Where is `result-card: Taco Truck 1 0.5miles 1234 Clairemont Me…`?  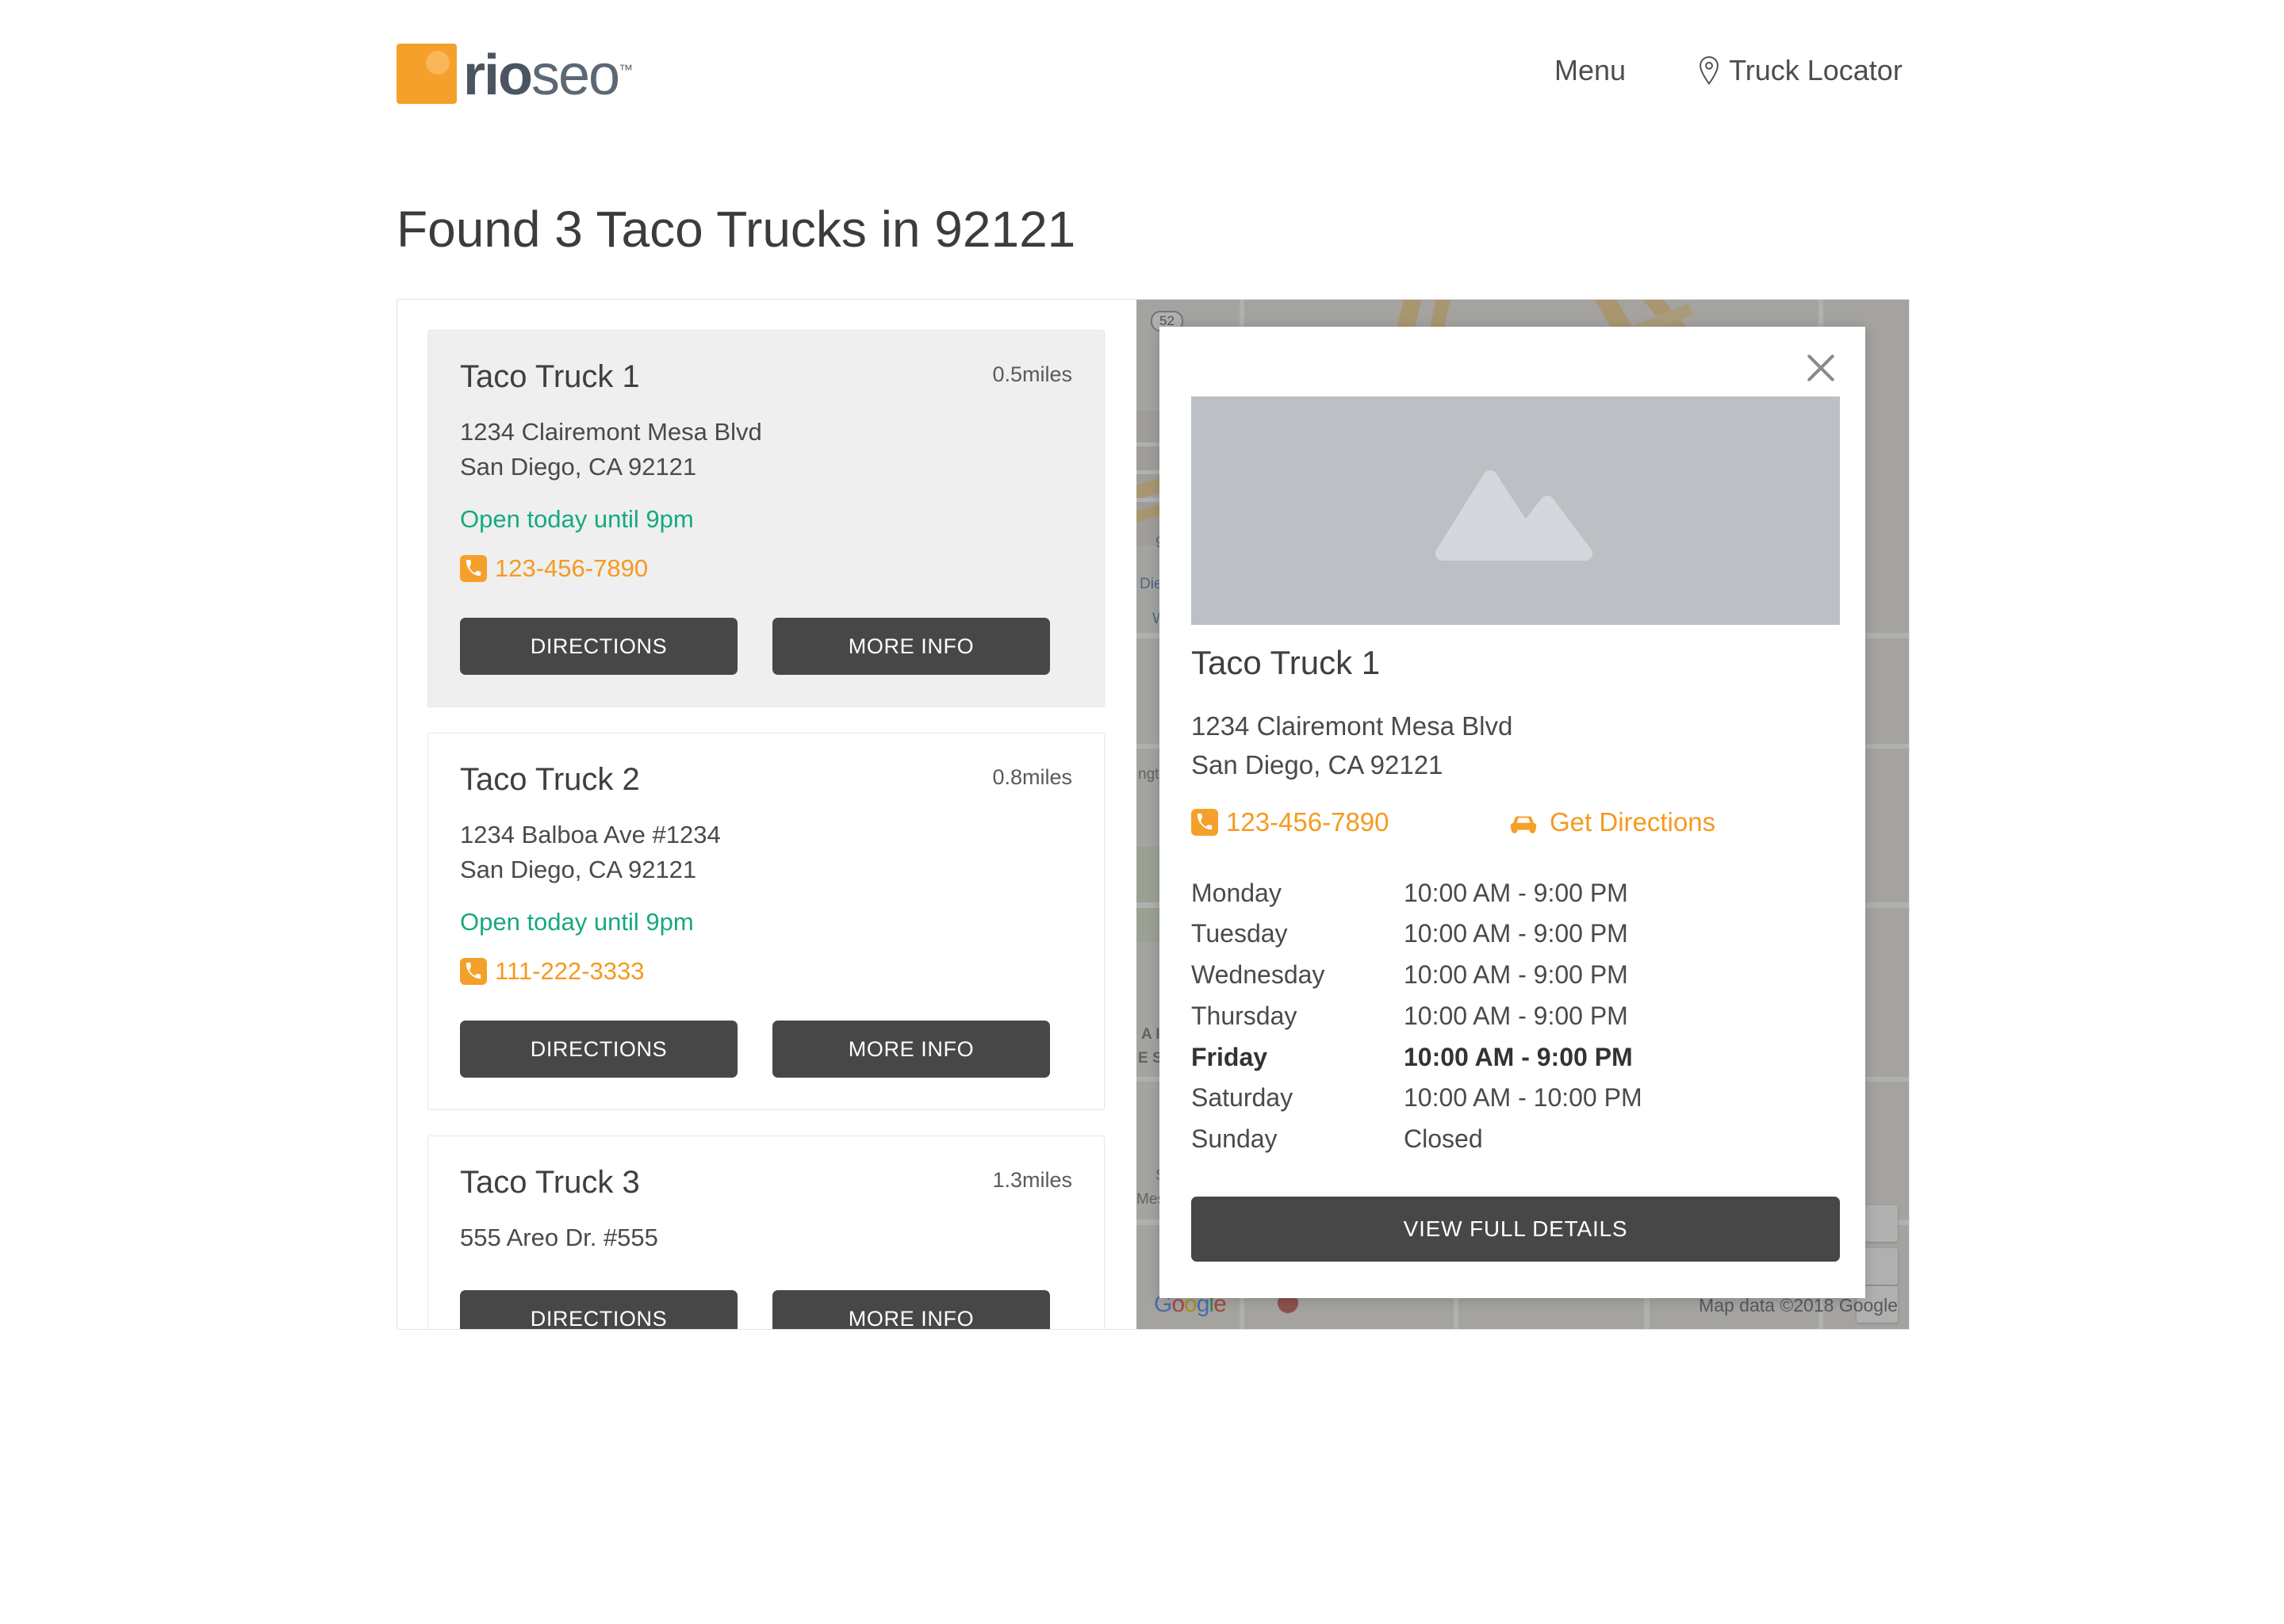
result-card: Taco Truck 1 0.5miles 1234 Clairemont Me… is located at coordinates (766, 519).